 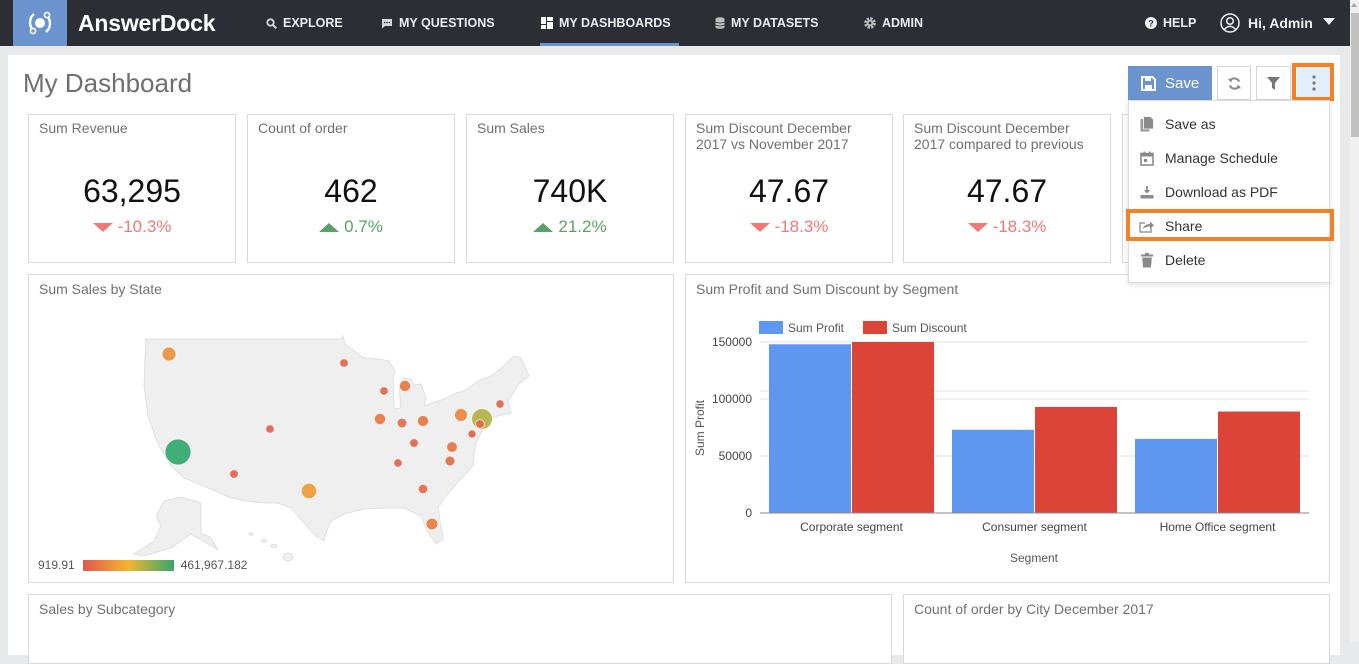 What do you see at coordinates (384, 391) in the screenshot?
I see `map-bubble-wi` at bounding box center [384, 391].